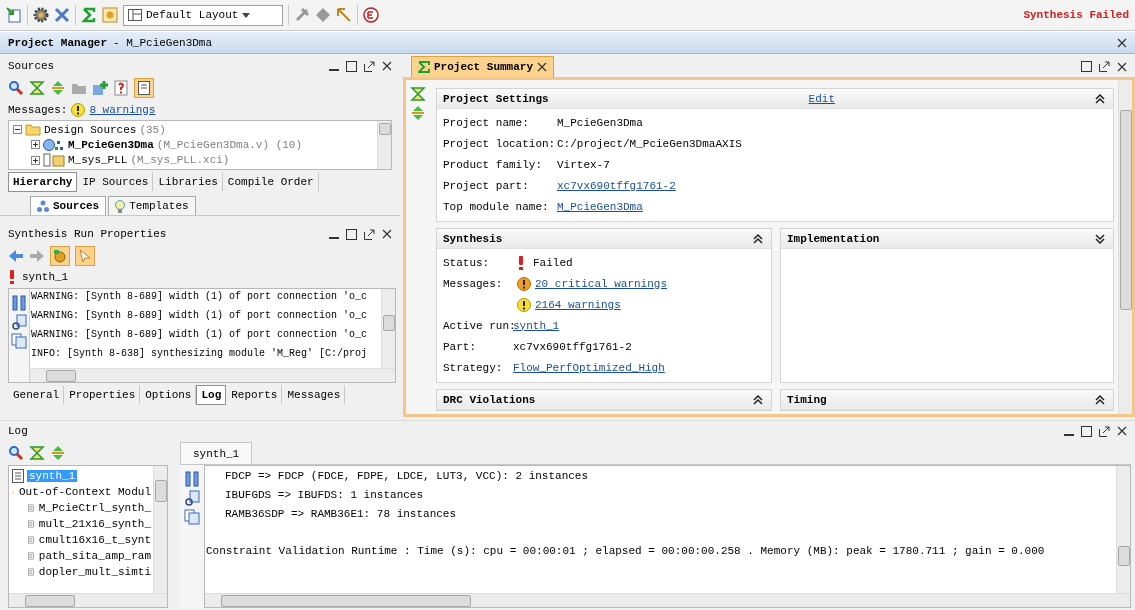  Describe the element at coordinates (100, 88) in the screenshot. I see `add-sources-icon` at that location.